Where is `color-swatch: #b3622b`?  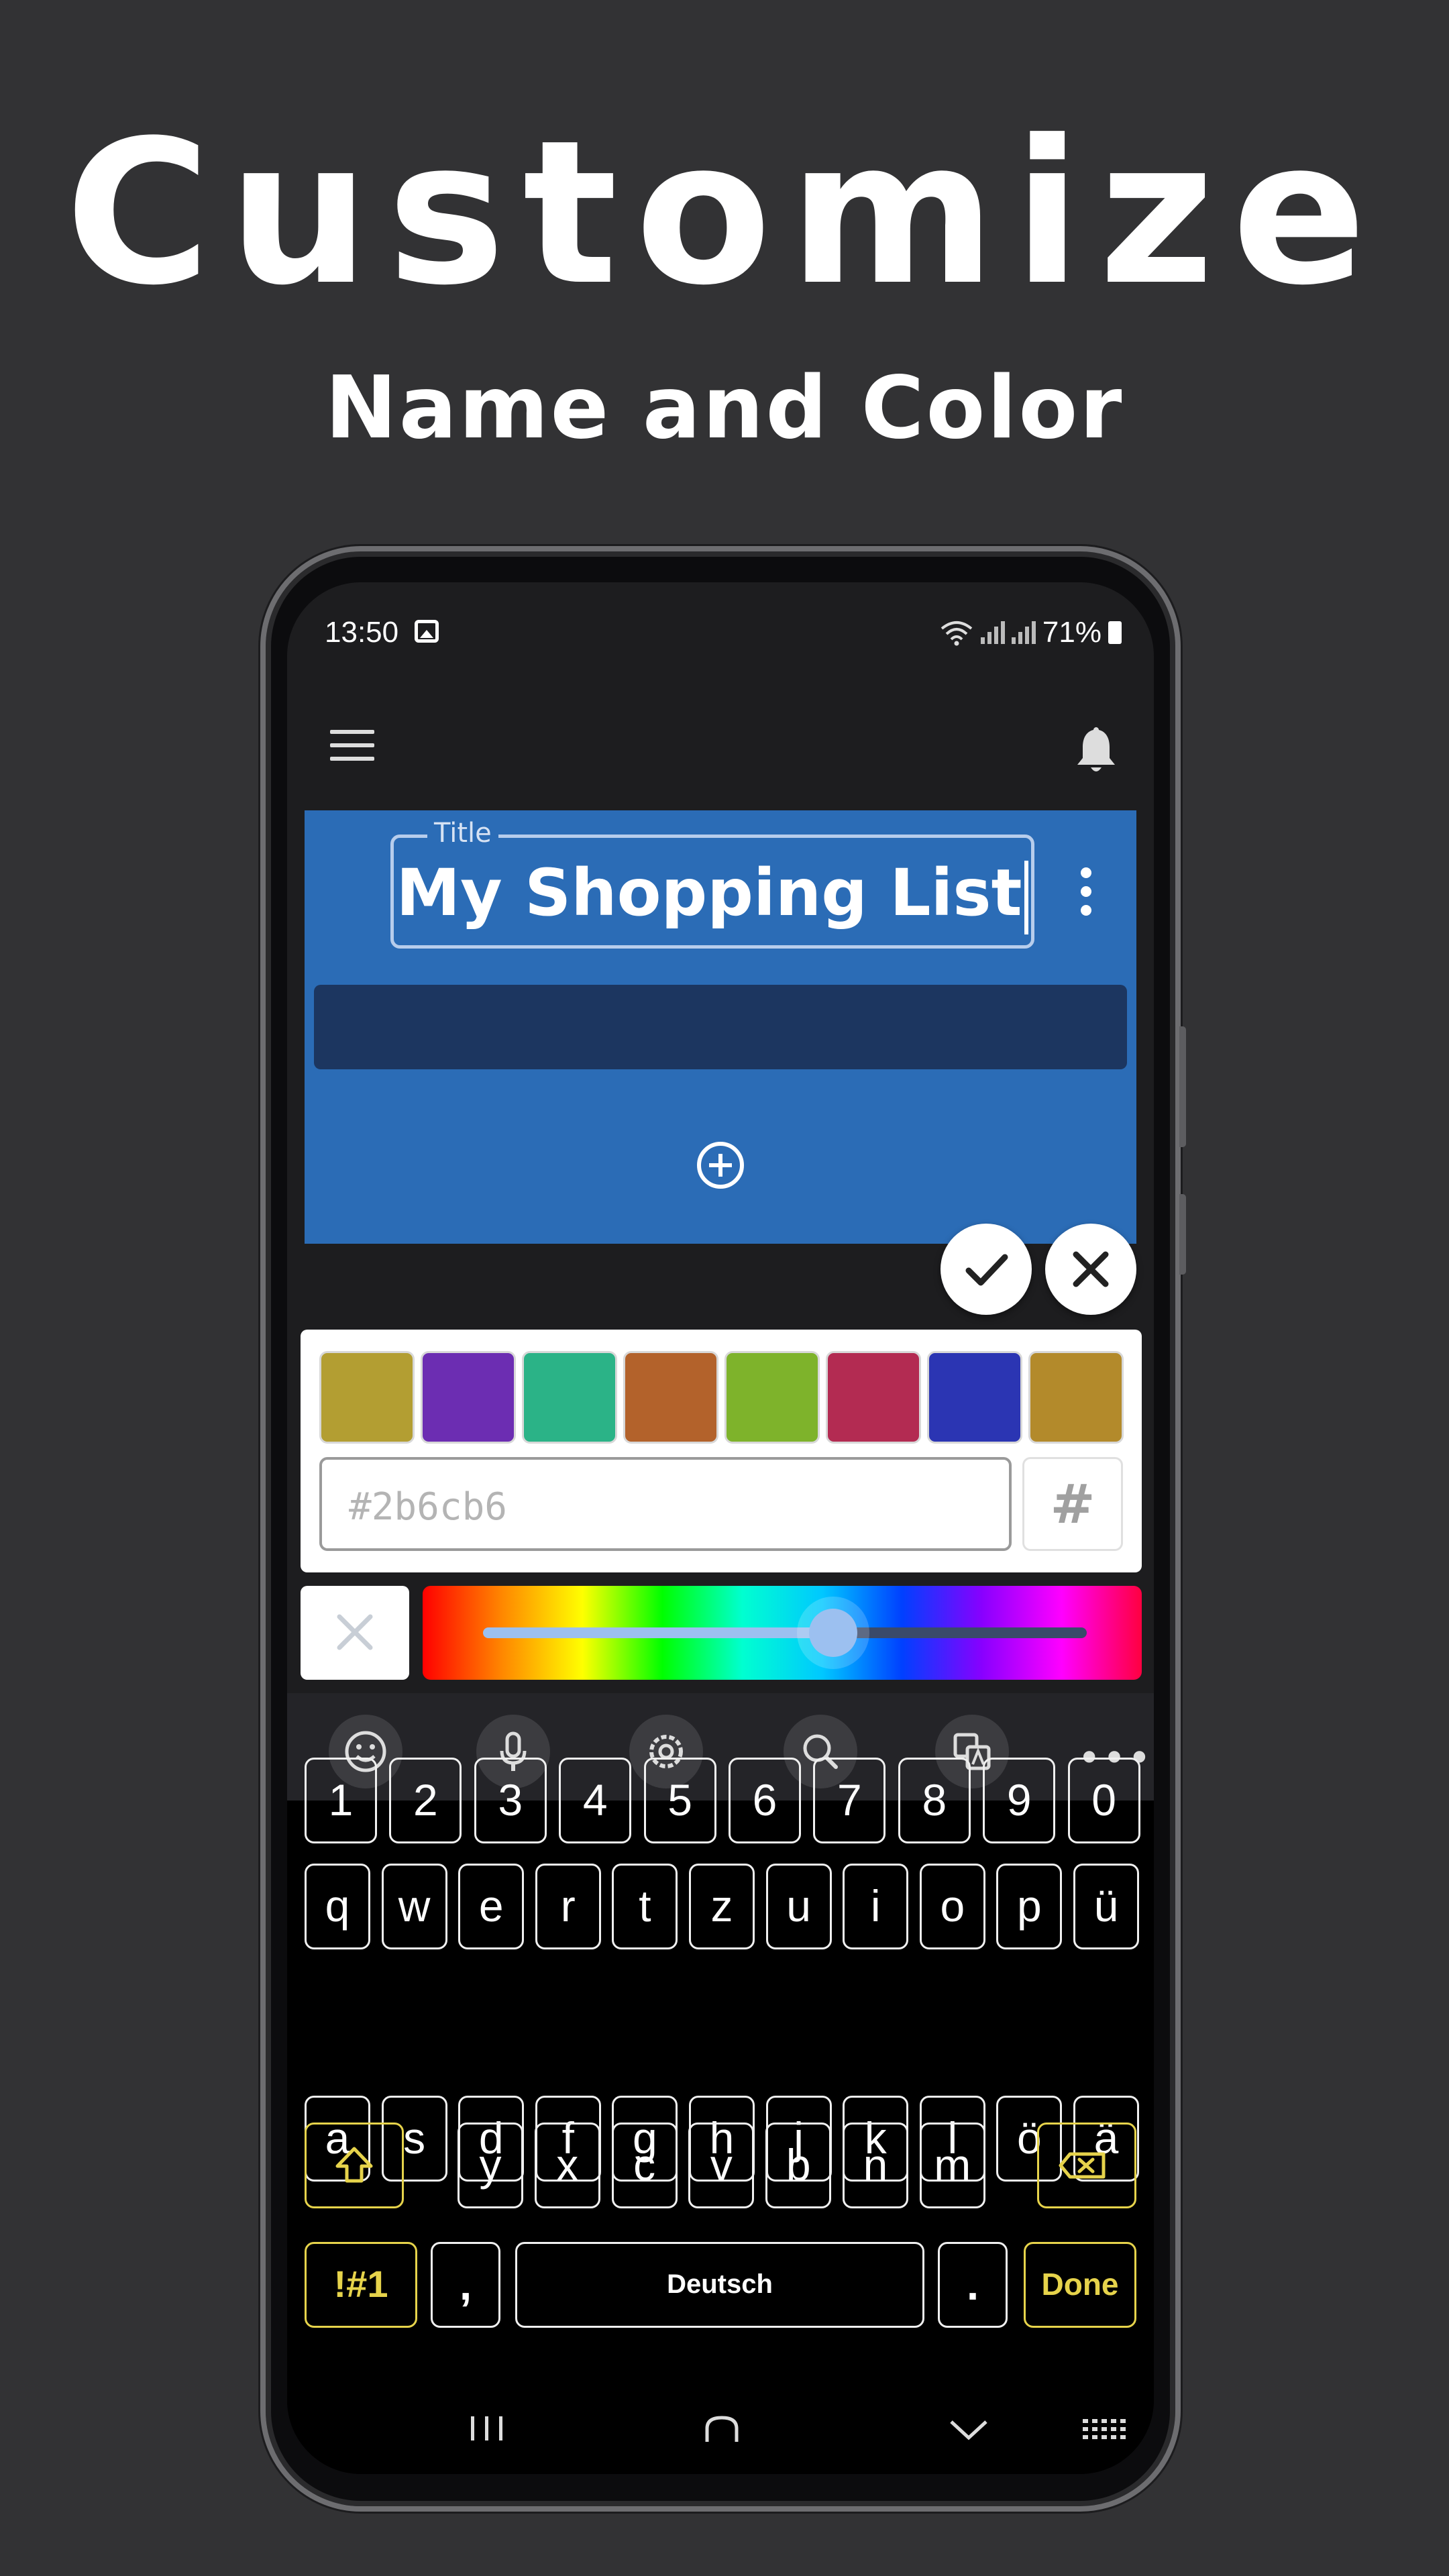 color-swatch: #b3622b is located at coordinates (670, 1397).